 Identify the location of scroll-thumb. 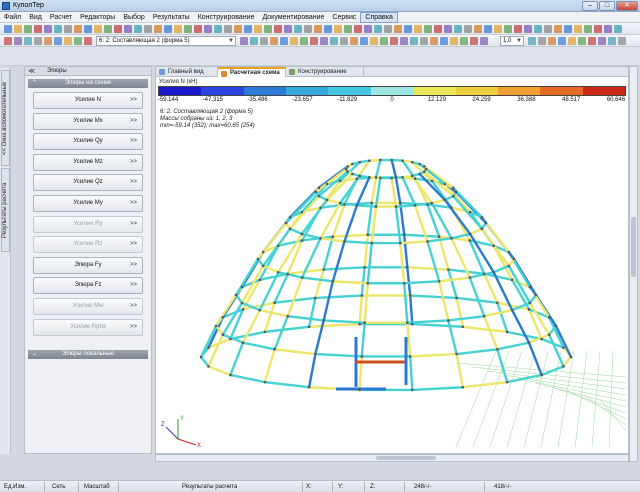
(406, 458).